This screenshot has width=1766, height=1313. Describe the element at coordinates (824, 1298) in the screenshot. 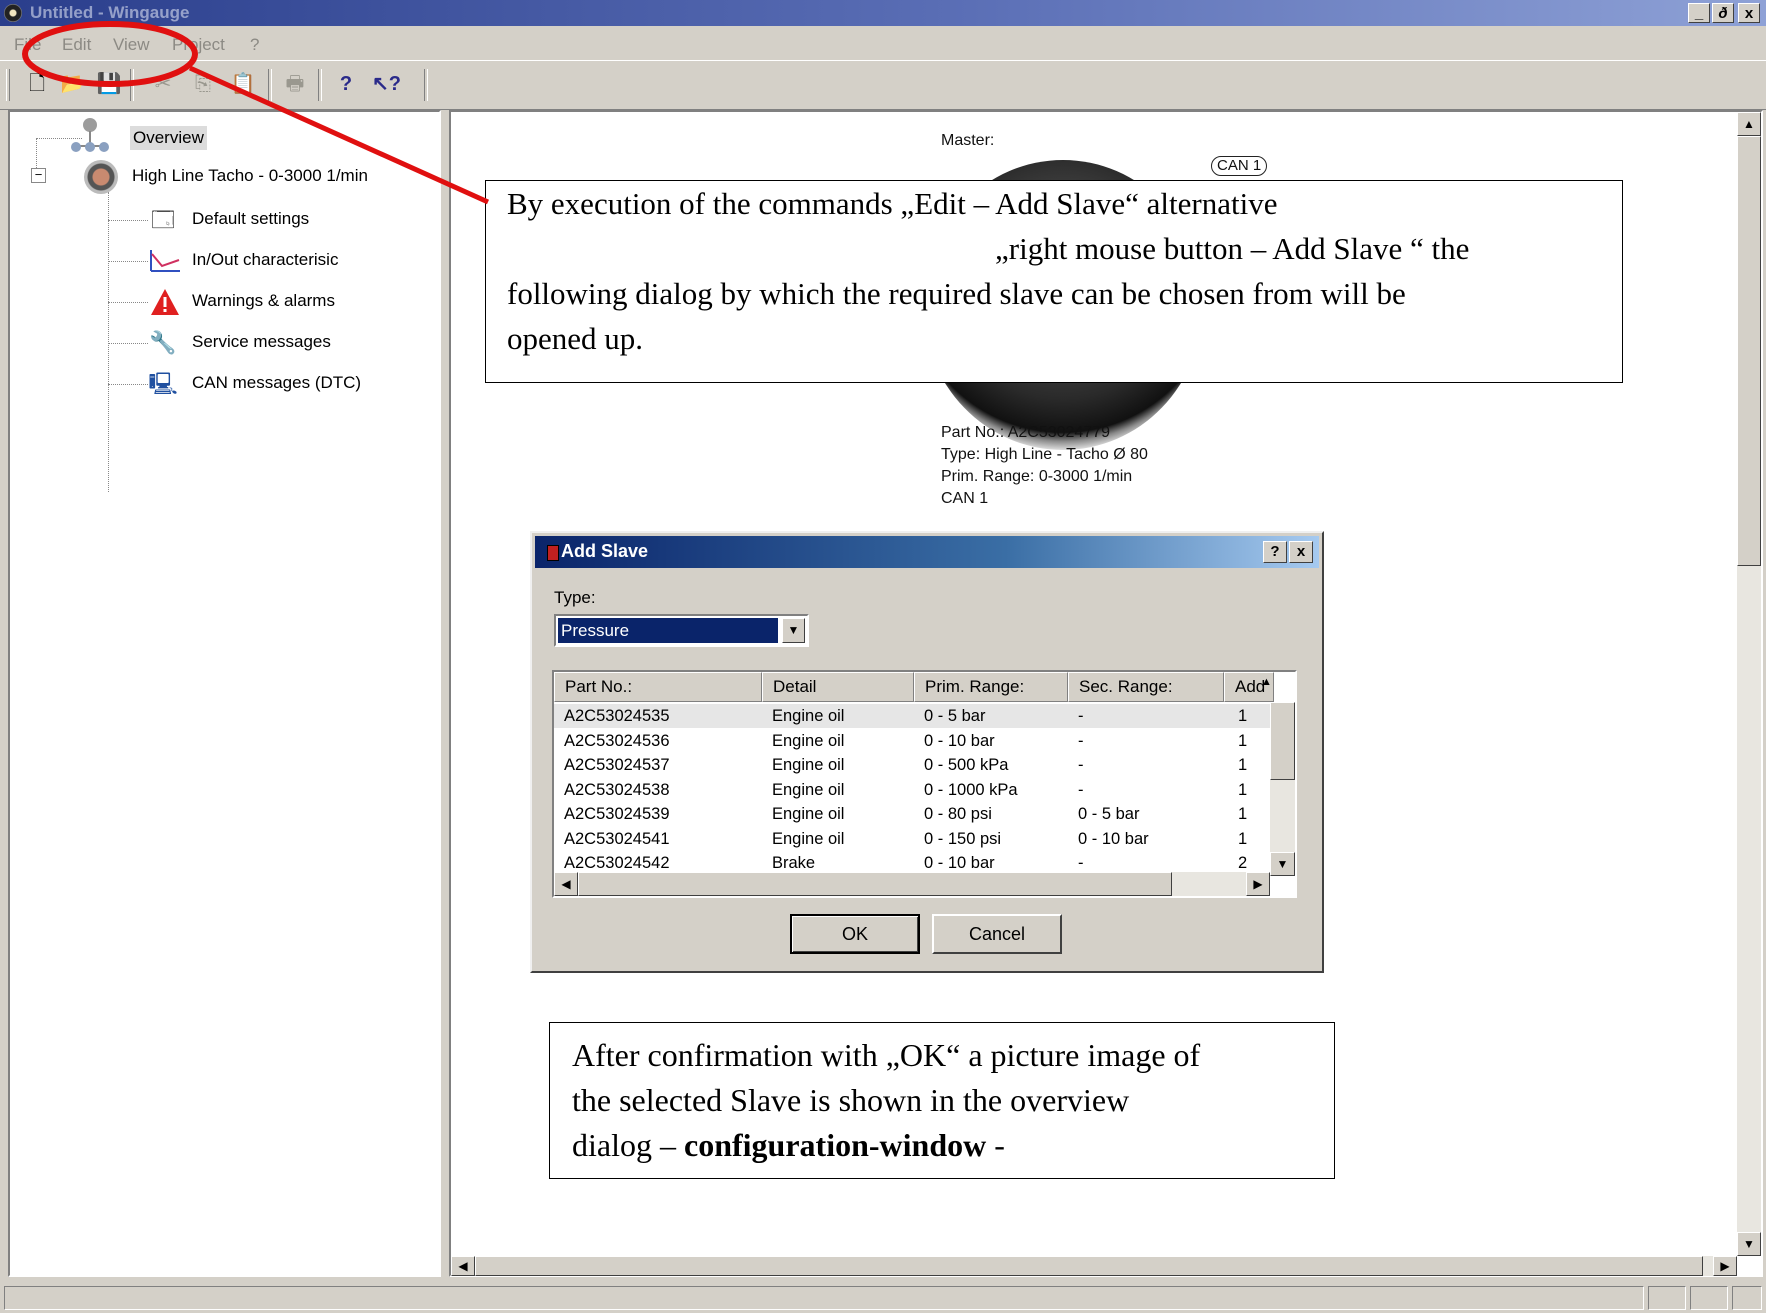

I see `status-panel-main` at that location.